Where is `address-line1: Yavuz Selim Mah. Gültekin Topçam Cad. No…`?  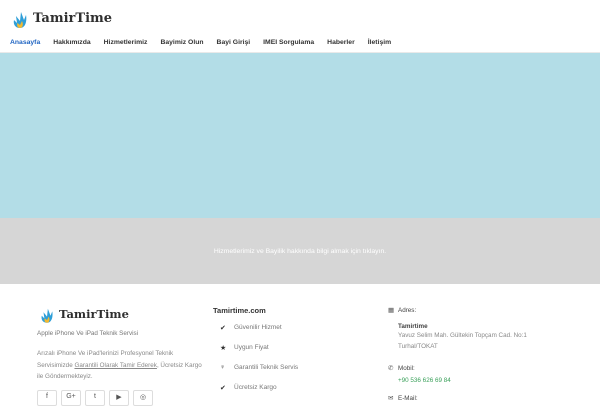 address-line1: Yavuz Selim Mah. Gültekin Topçam Cad. No… is located at coordinates (462, 335).